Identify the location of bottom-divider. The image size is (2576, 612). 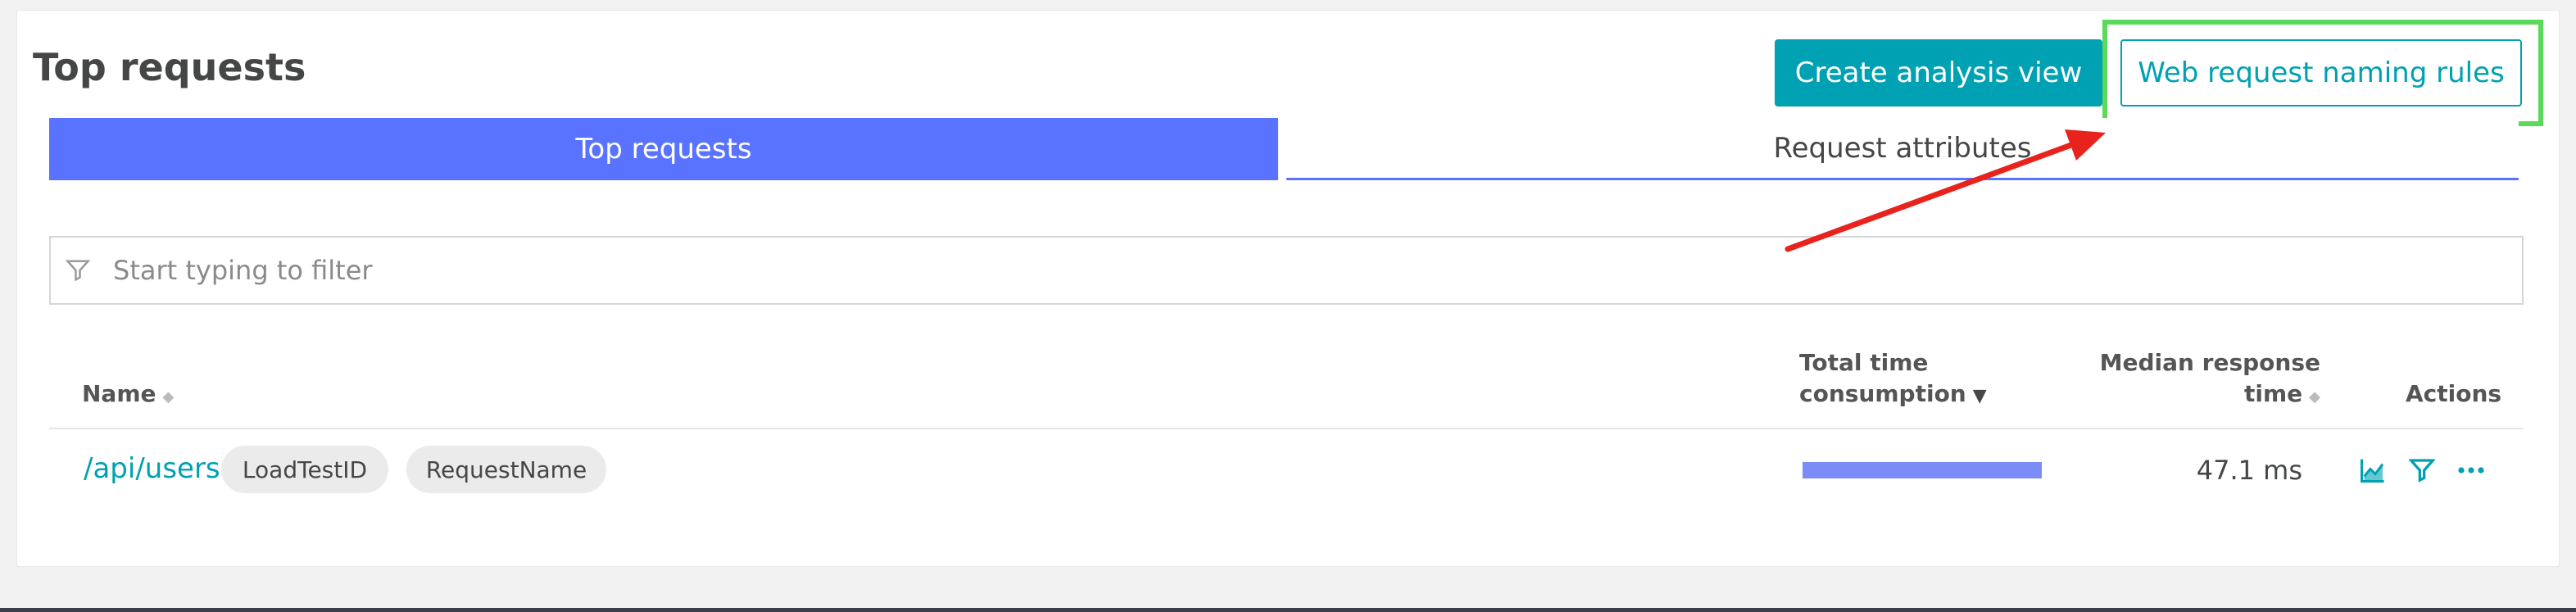
(1288, 610).